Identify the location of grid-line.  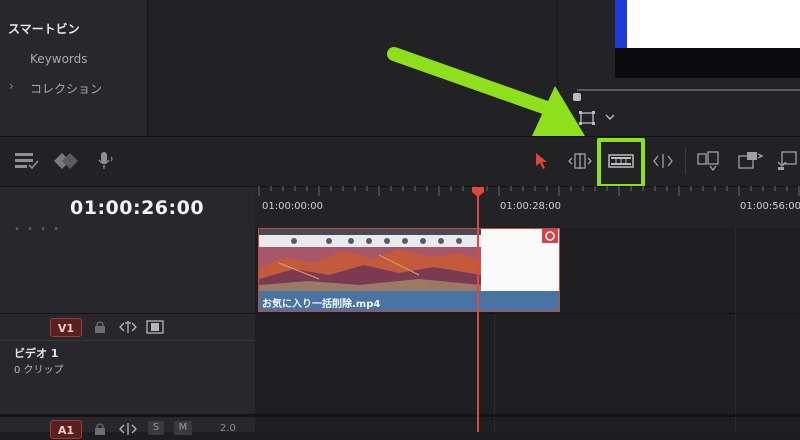
(735, 330).